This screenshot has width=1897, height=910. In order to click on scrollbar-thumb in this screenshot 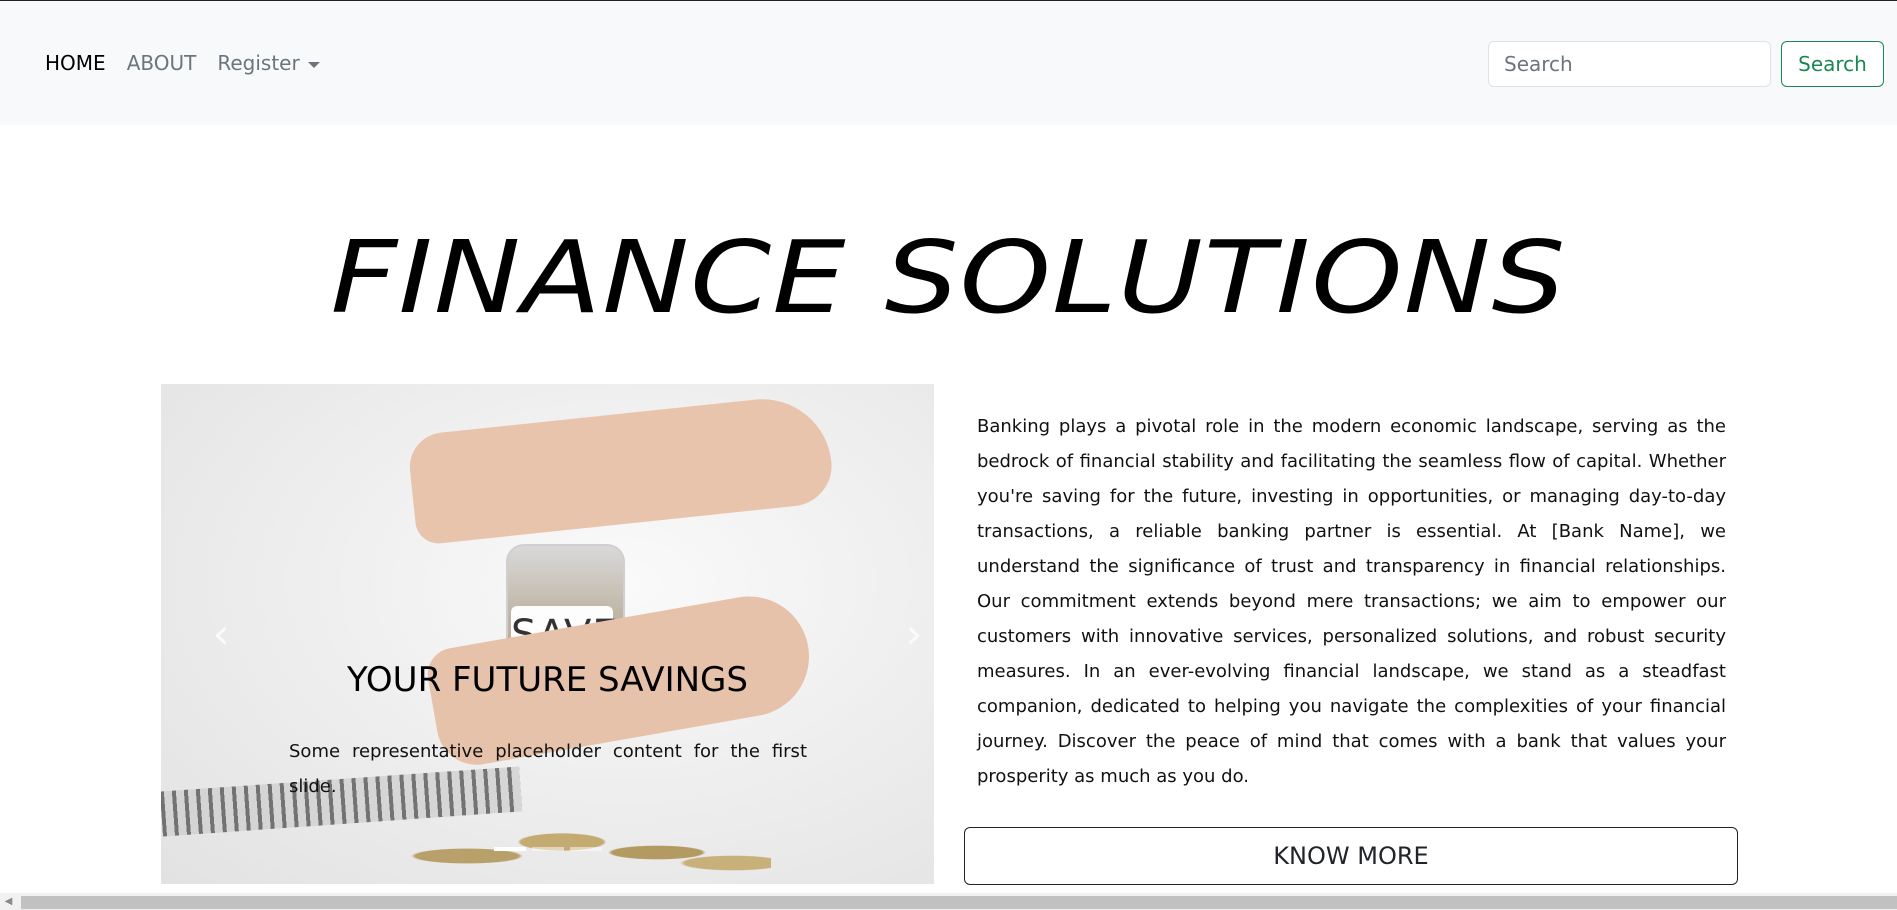, I will do `click(959, 902)`.